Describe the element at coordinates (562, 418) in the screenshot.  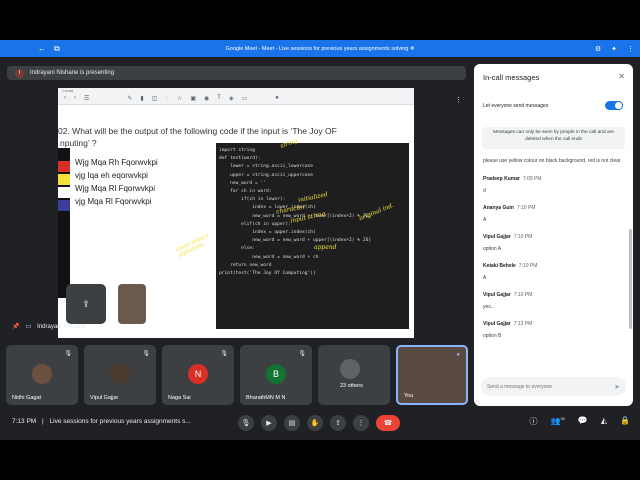
I see `participant-count: 30` at that location.